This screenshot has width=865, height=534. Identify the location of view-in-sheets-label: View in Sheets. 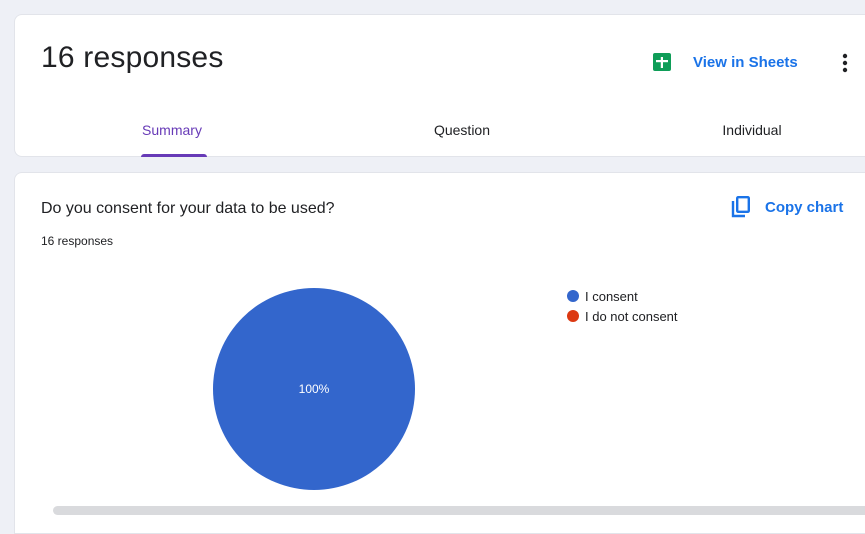
(745, 62).